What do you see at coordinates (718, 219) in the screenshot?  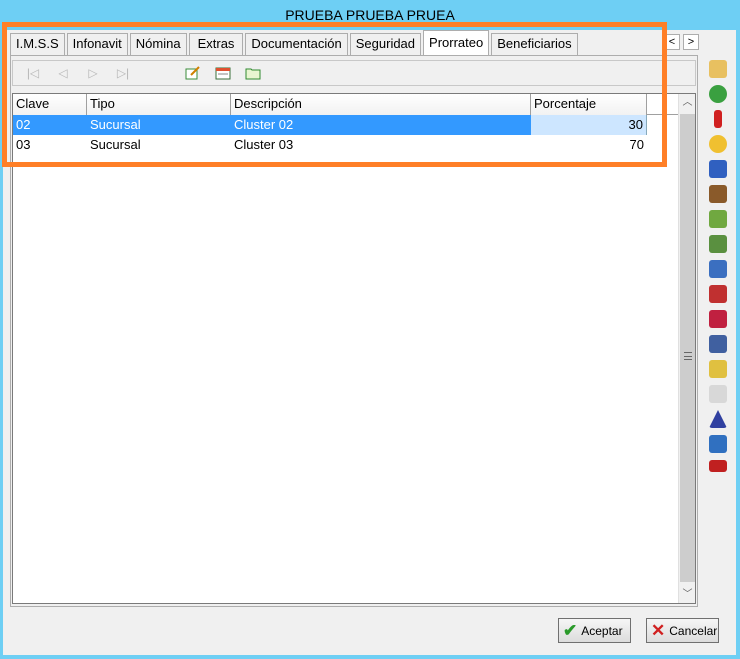 I see `user-card-icon` at bounding box center [718, 219].